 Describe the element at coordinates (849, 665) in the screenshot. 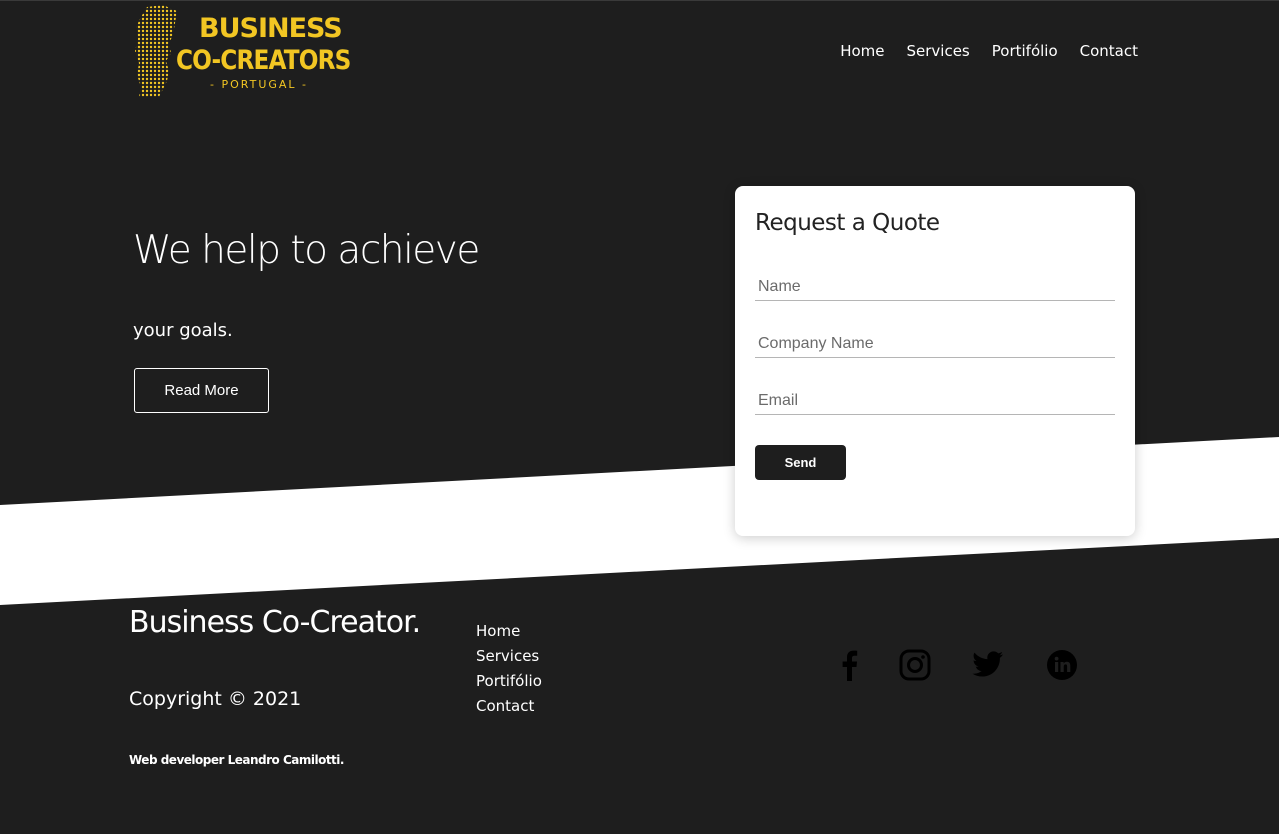

I see `facebook-icon` at that location.